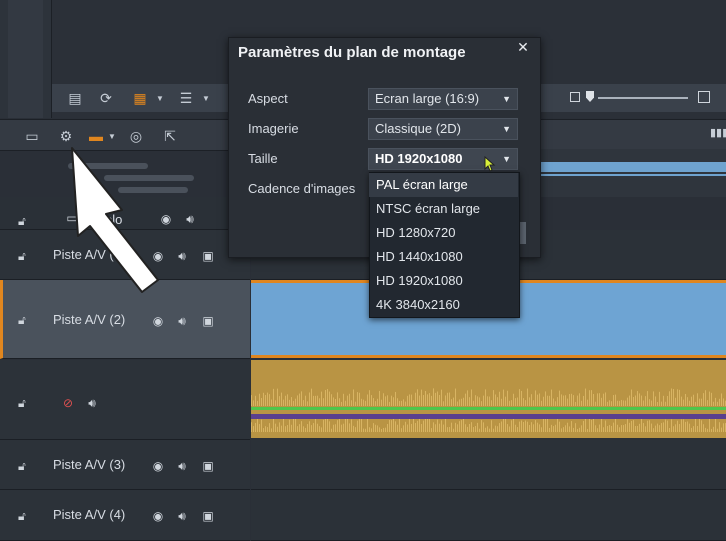 This screenshot has height=541, width=726. What do you see at coordinates (32, 136) in the screenshot?
I see `track-view-icon: ▭` at bounding box center [32, 136].